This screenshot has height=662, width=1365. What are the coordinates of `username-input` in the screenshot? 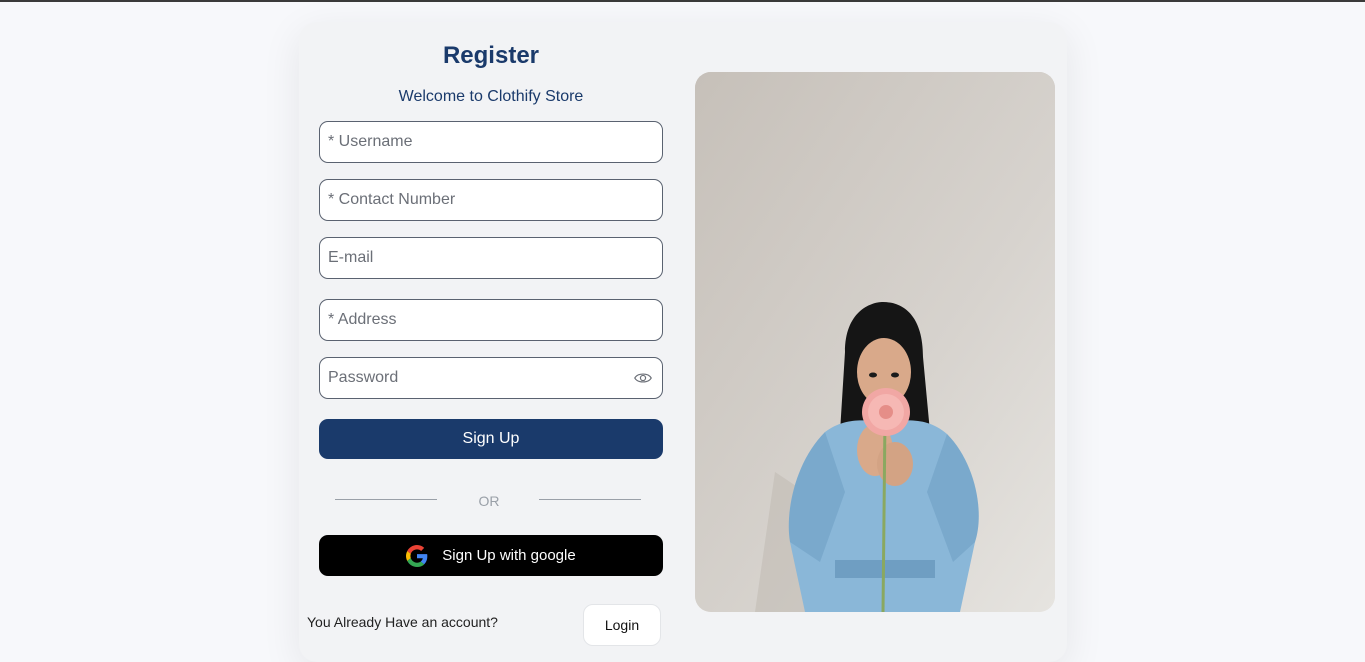 It's located at (469, 142).